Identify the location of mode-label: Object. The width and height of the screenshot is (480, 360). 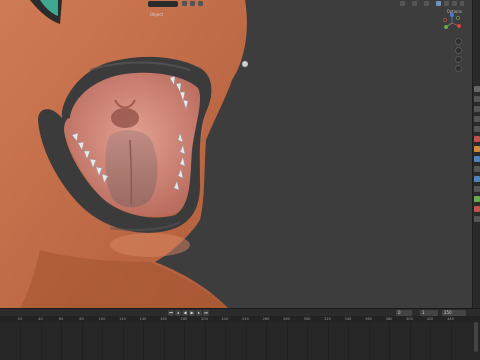
(157, 14).